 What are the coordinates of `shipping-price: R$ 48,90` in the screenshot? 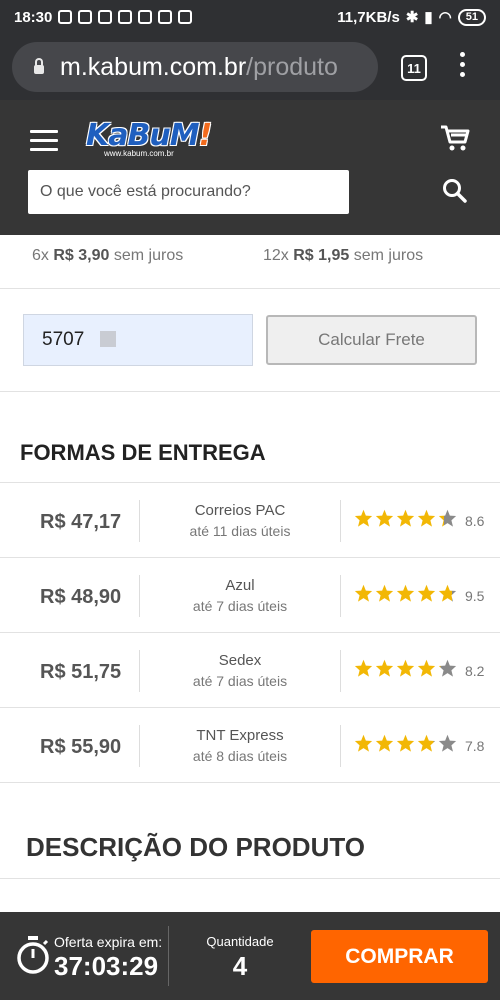 It's located at (81, 597).